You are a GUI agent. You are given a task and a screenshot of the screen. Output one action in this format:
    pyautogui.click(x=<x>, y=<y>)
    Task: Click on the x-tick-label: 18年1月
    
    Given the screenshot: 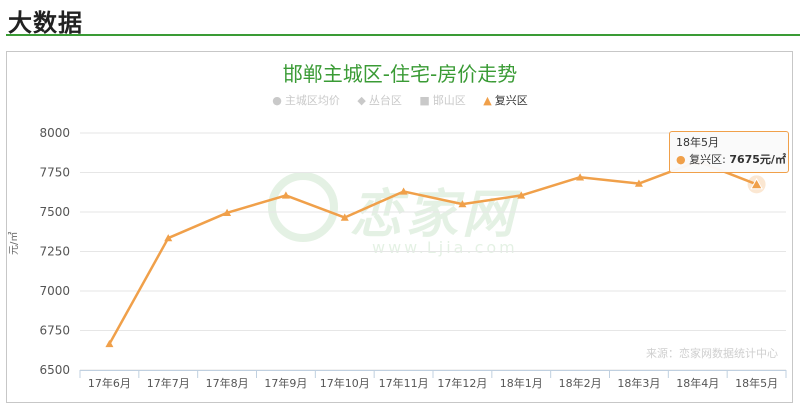 What is the action you would take?
    pyautogui.click(x=521, y=383)
    